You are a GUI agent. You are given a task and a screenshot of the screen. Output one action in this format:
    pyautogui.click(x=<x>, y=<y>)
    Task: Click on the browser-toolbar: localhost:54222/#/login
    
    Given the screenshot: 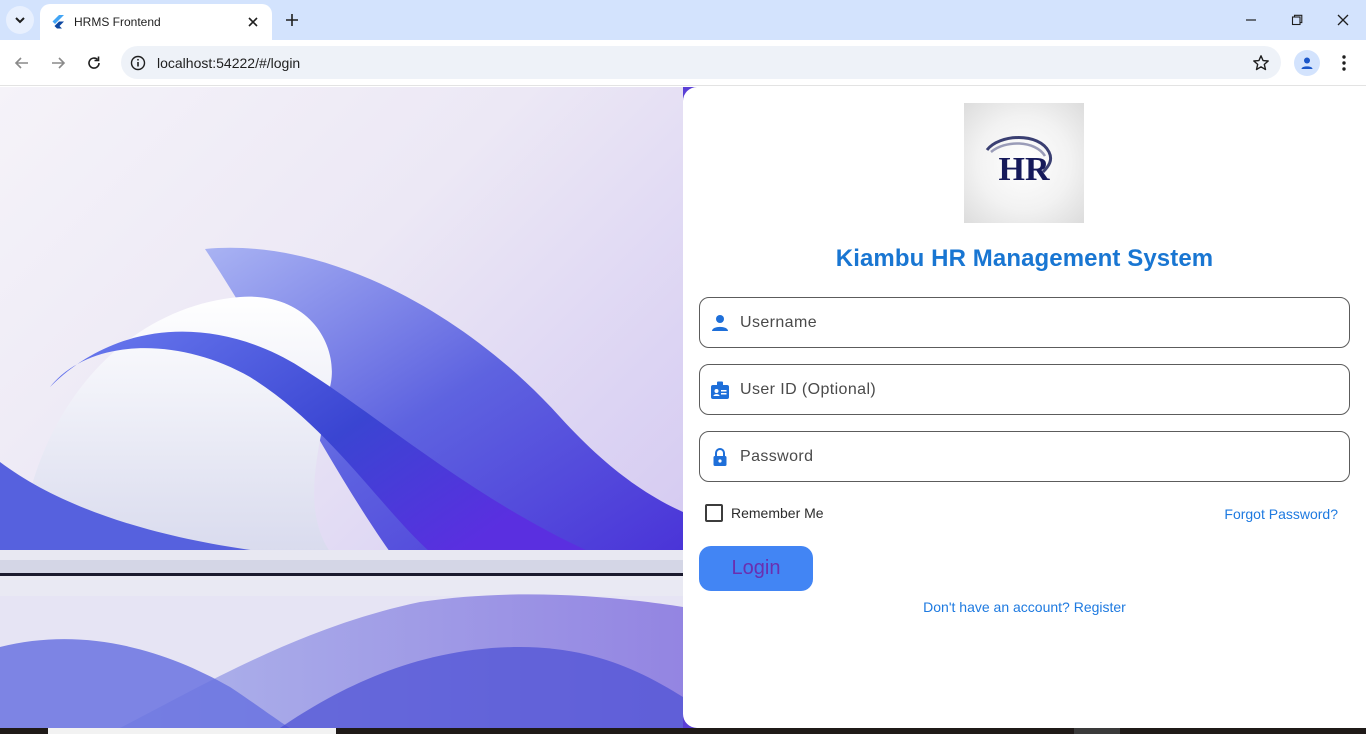 What is the action you would take?
    pyautogui.click(x=683, y=63)
    